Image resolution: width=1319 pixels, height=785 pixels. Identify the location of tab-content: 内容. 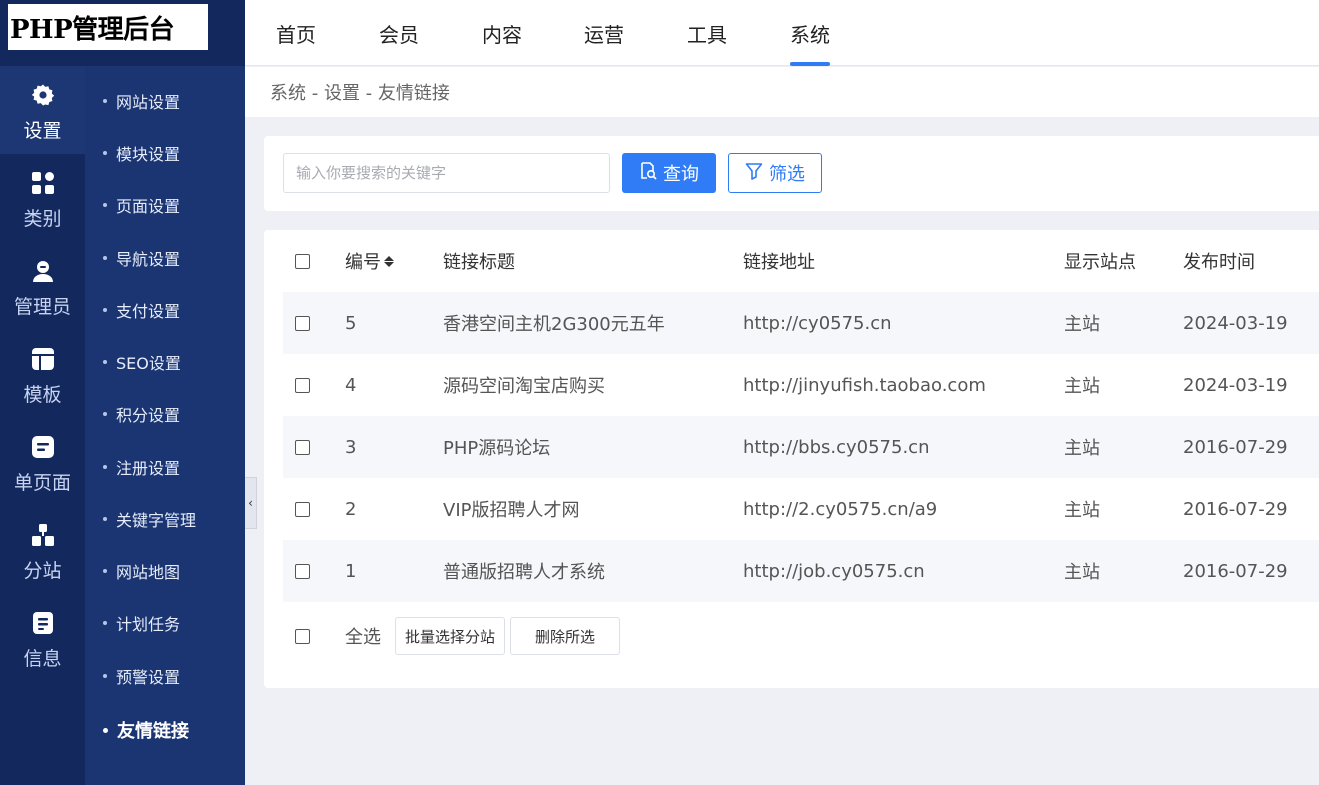
(502, 33).